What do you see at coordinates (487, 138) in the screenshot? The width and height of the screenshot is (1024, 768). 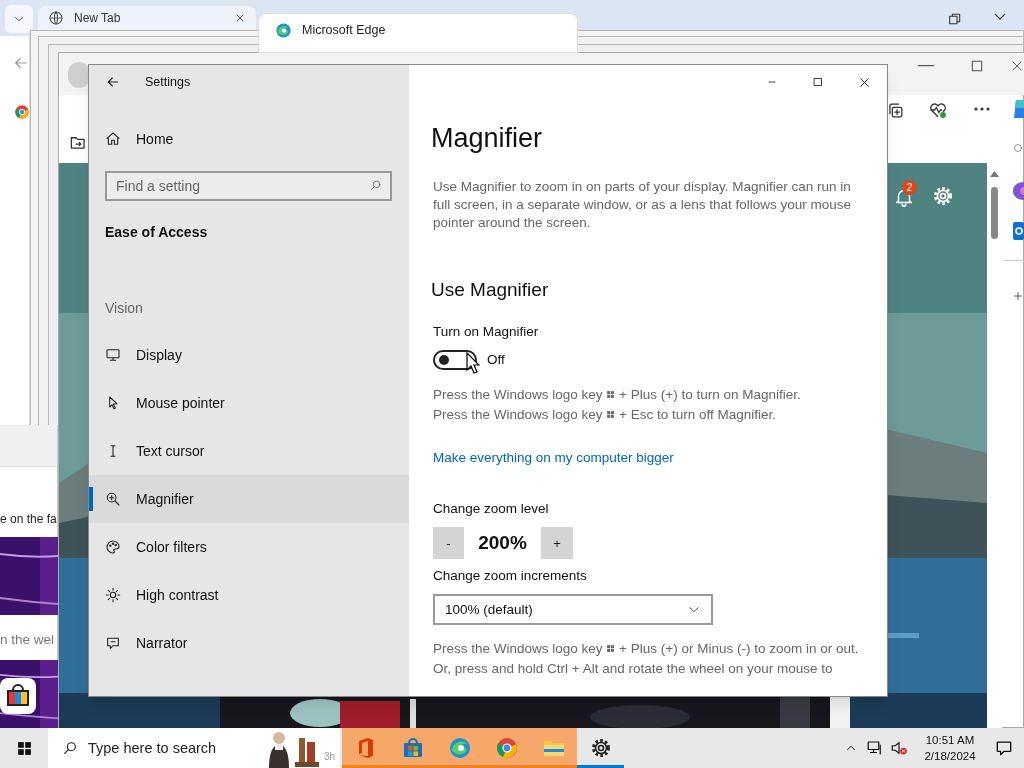 I see `page-title: Magnifier` at bounding box center [487, 138].